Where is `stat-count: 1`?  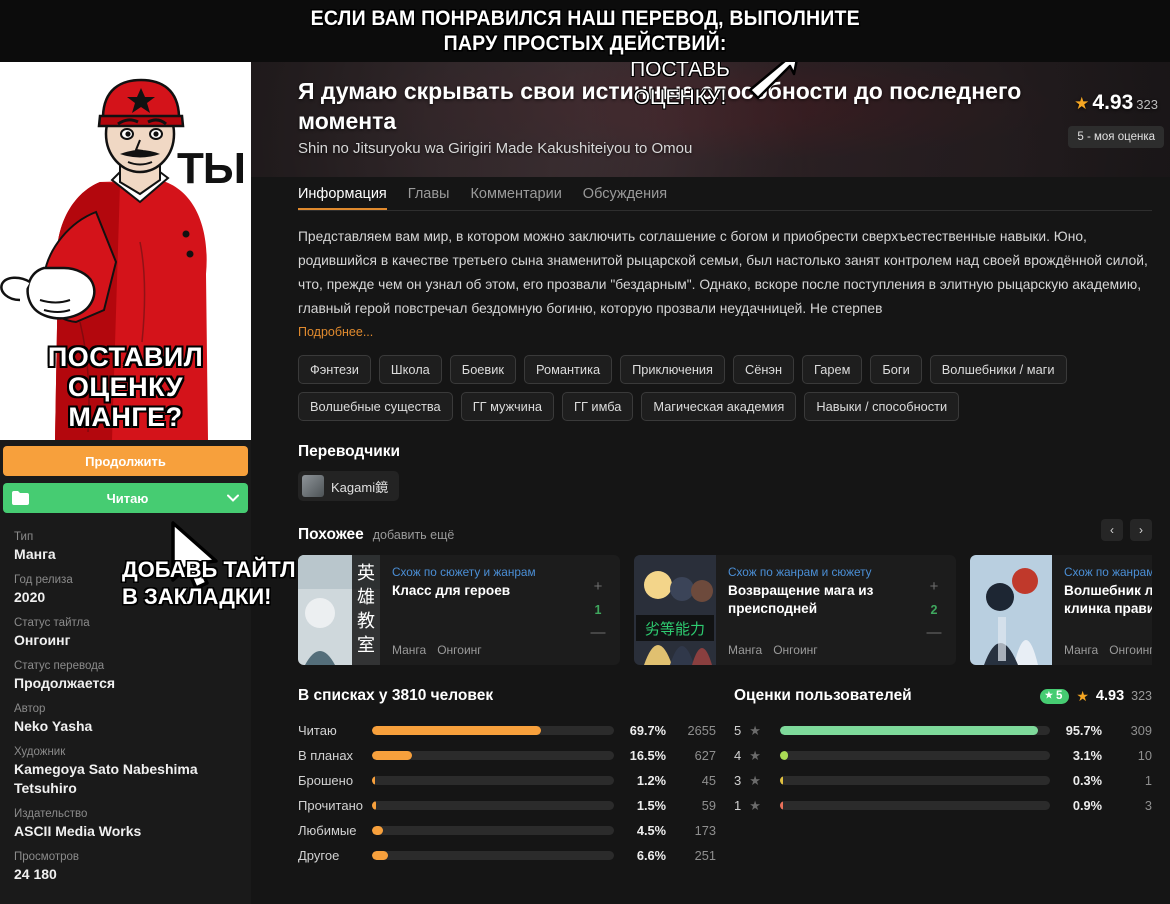
stat-count: 1 is located at coordinates (1148, 780).